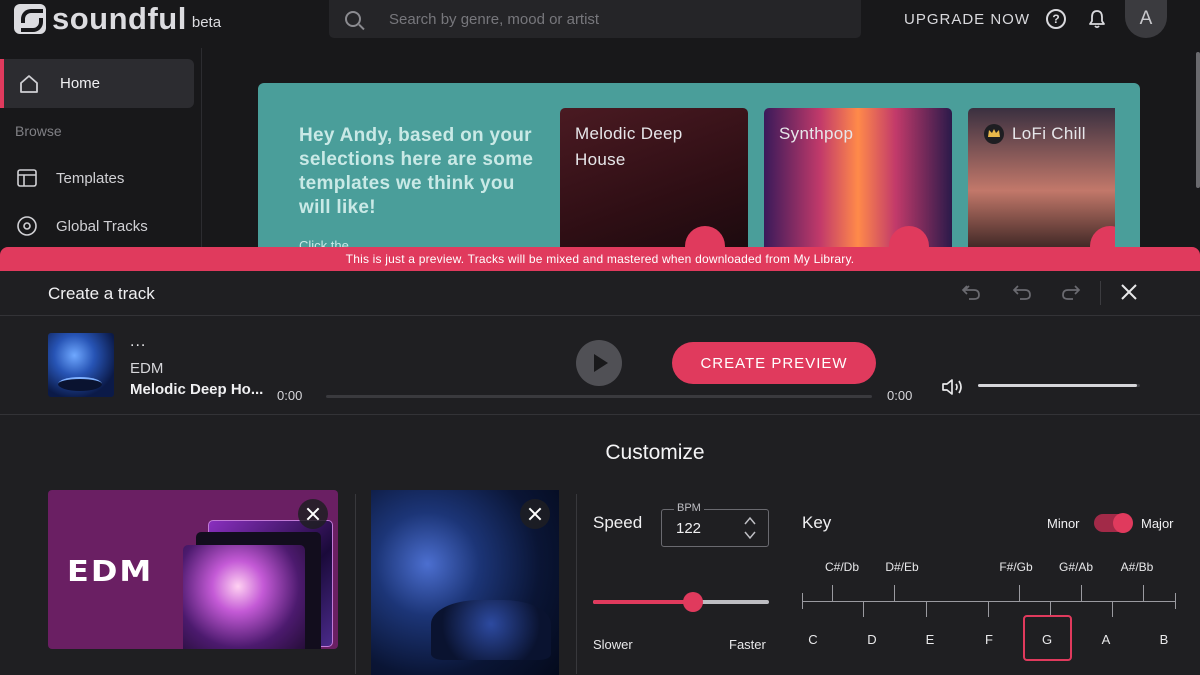 Image resolution: width=1200 pixels, height=675 pixels. Describe the element at coordinates (817, 522) in the screenshot. I see `key-label: Key` at that location.